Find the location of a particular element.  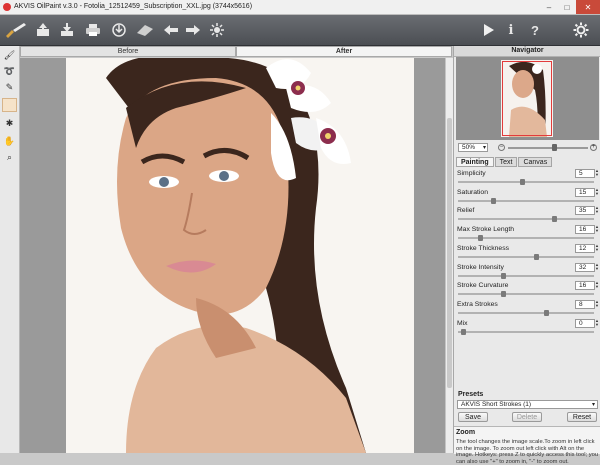

help-icon: ? is located at coordinates (535, 30).